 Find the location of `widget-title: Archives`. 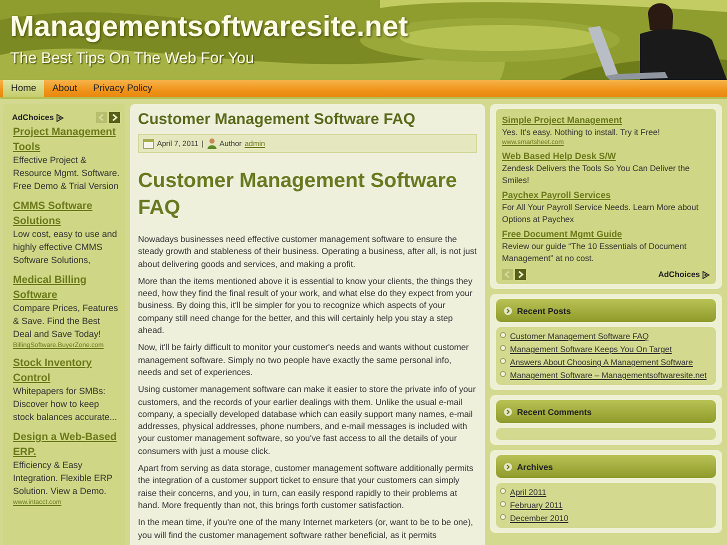

widget-title: Archives is located at coordinates (535, 467).